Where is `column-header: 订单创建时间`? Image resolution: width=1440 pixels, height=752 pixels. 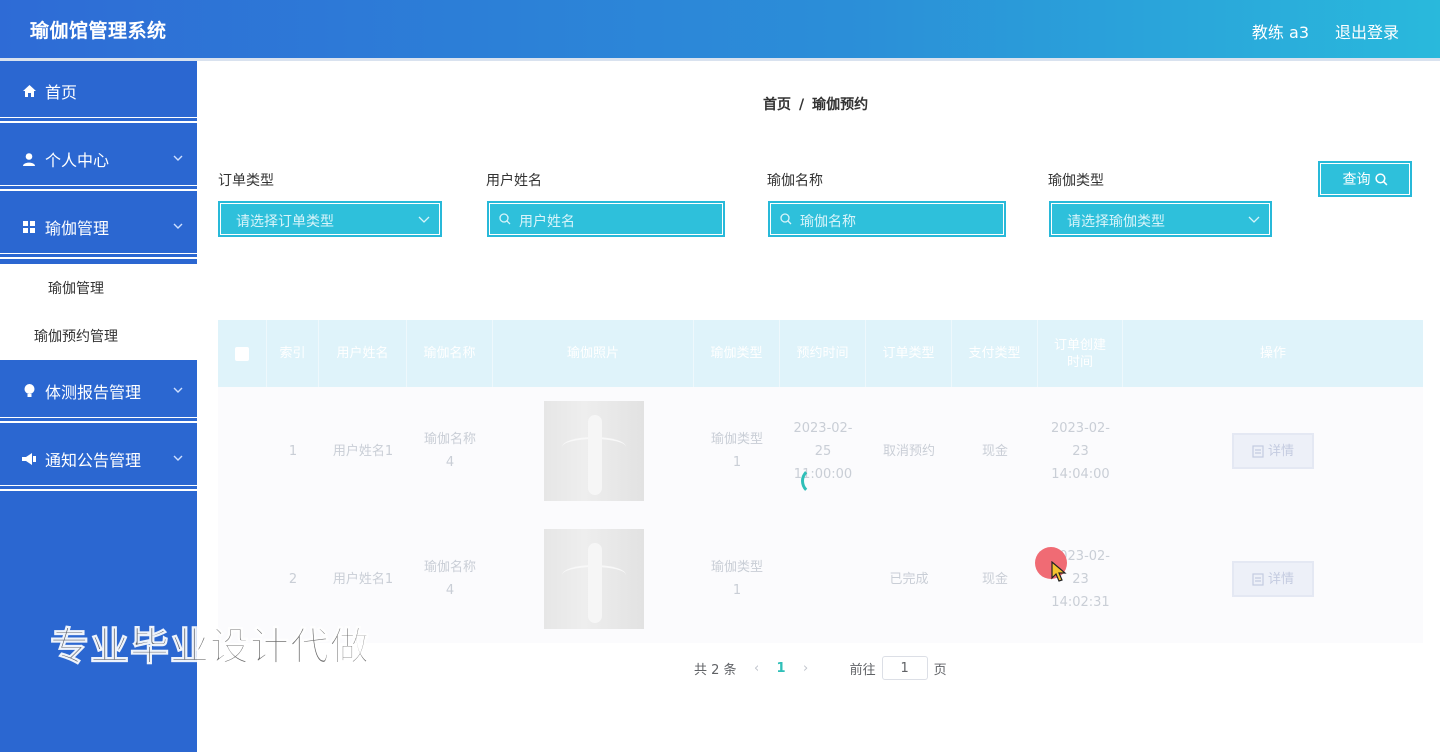
column-header: 订单创建时间 is located at coordinates (1080, 353).